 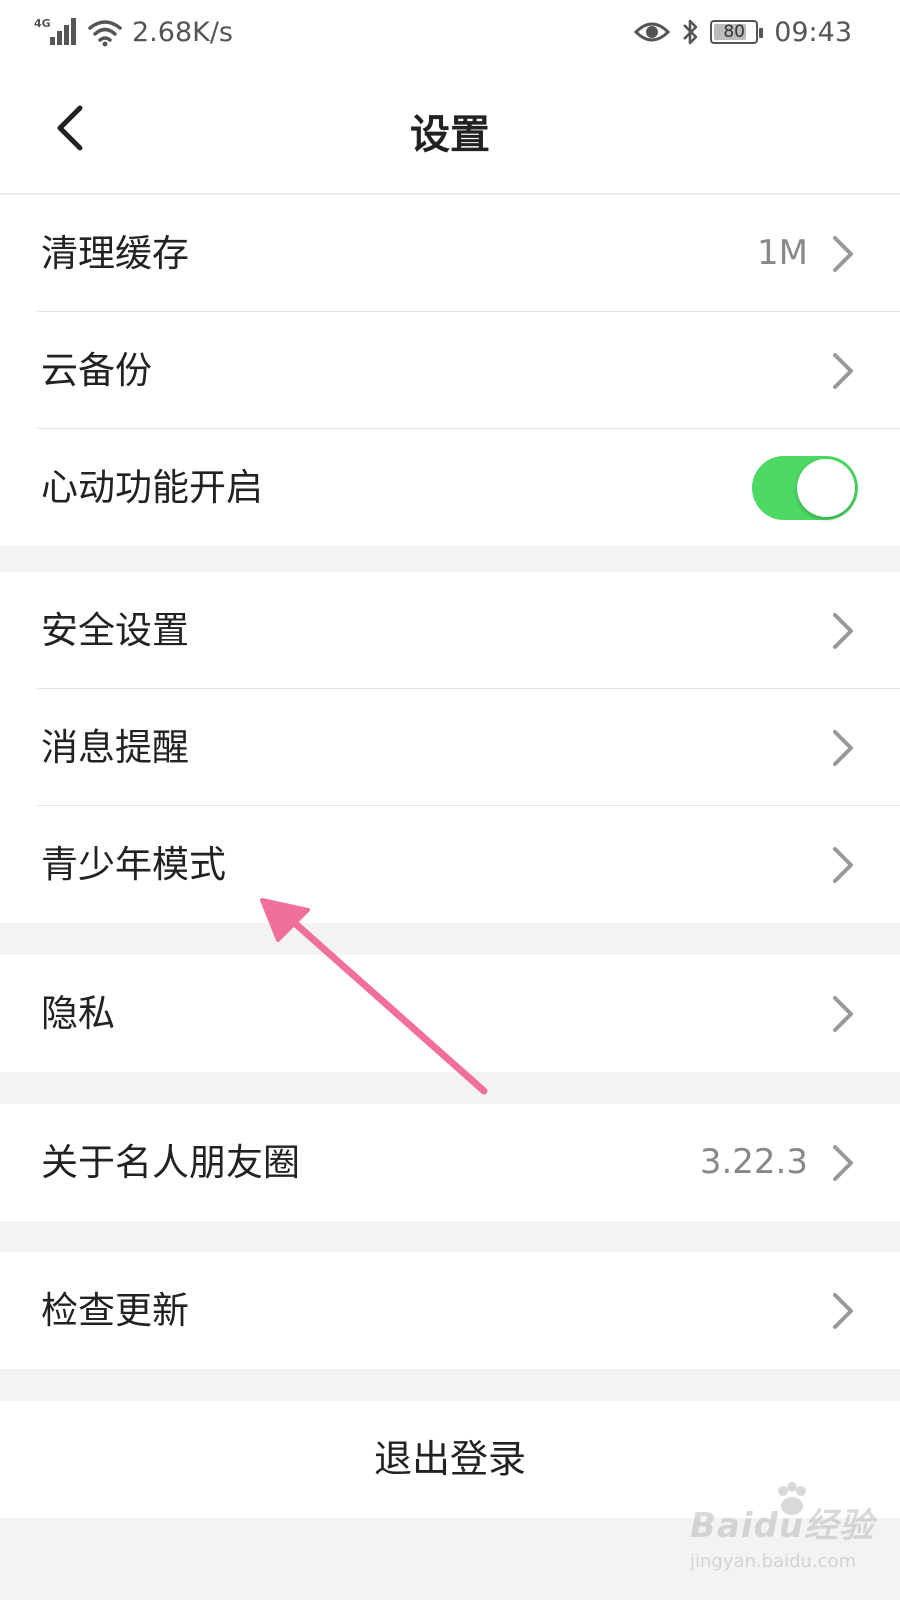 What do you see at coordinates (170, 1162) in the screenshot?
I see `row-label: 关于名人朋友圈` at bounding box center [170, 1162].